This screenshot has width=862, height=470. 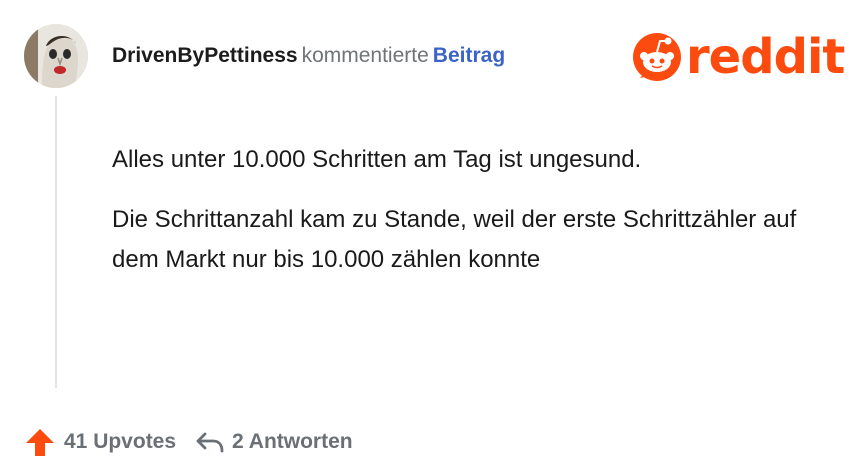 I want to click on reply-count-link: 2 Antworten, so click(x=292, y=442).